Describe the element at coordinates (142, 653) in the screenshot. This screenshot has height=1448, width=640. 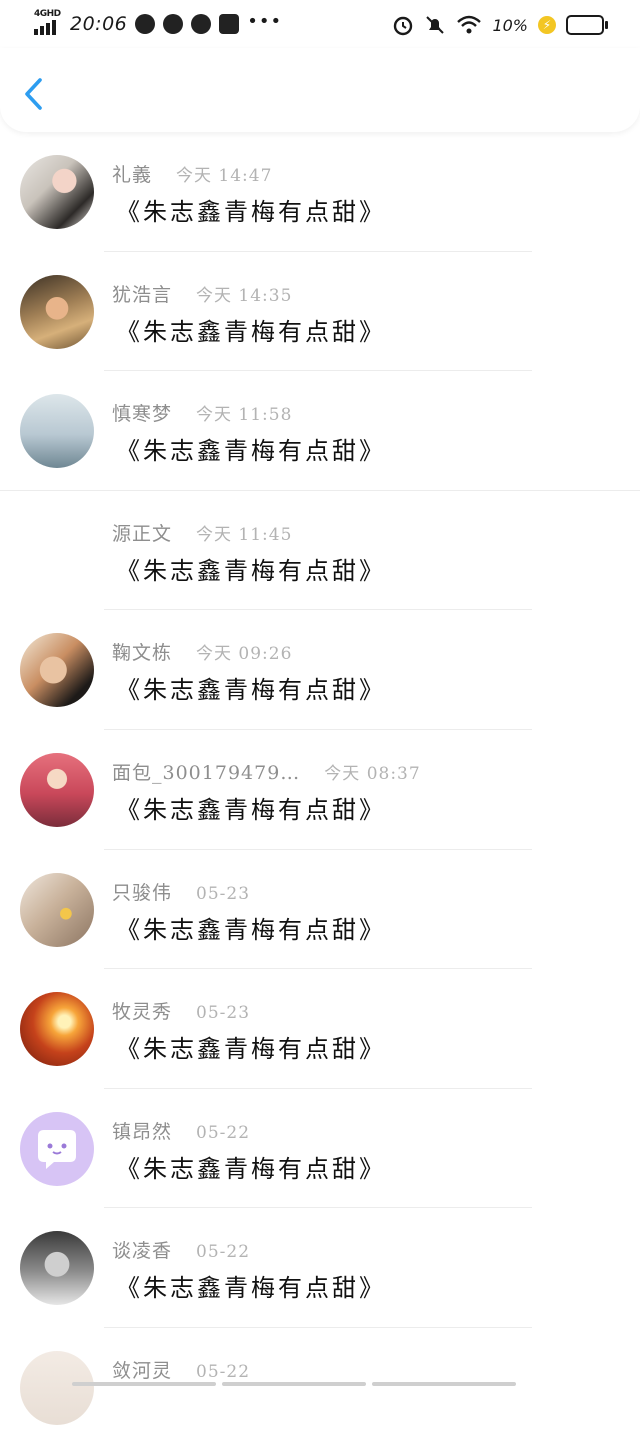
I see `sender-name: 鞠文栋` at that location.